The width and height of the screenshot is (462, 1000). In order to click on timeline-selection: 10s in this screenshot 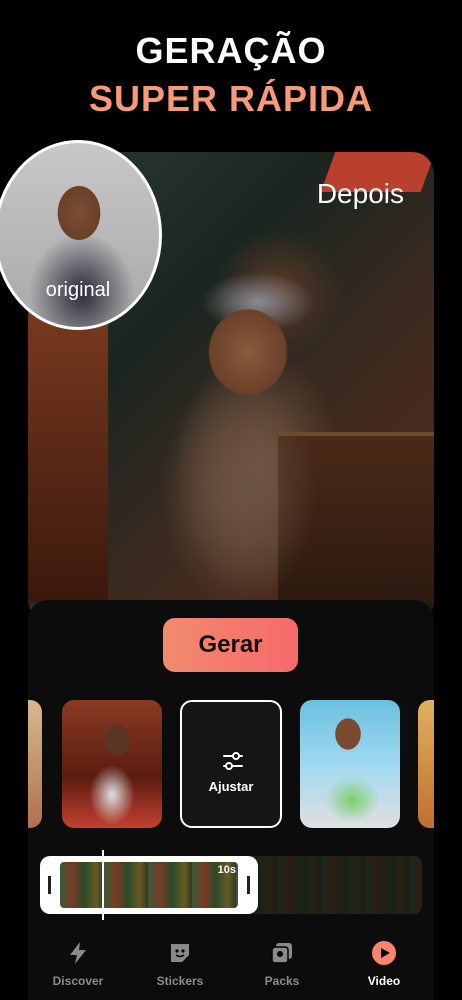, I will do `click(149, 885)`.